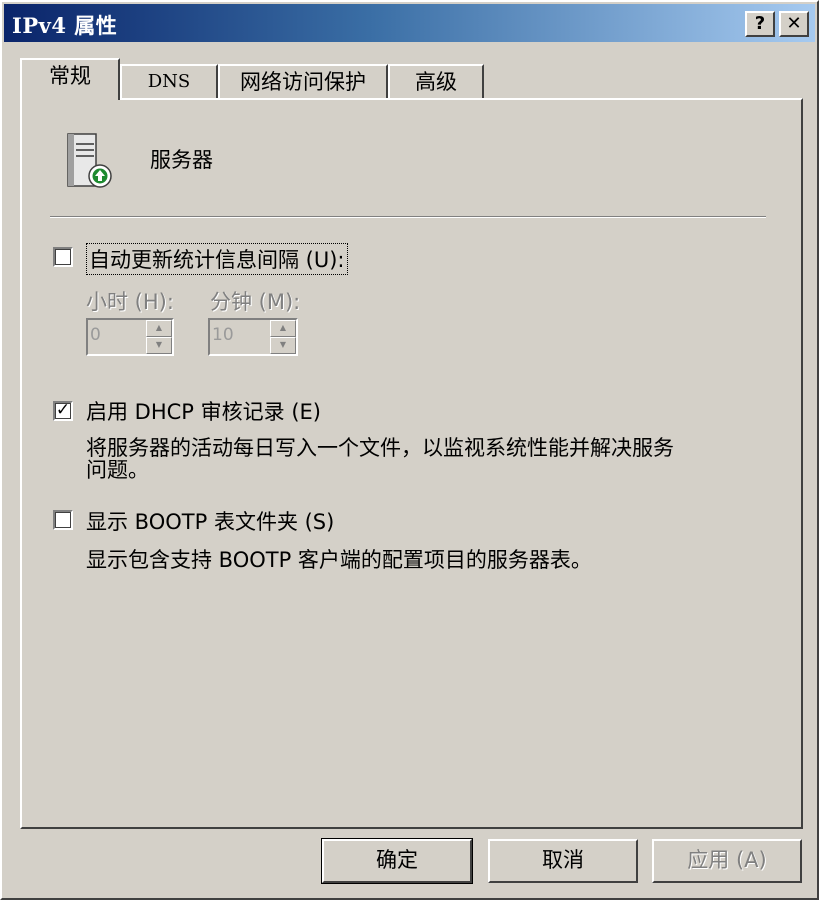 The height and width of the screenshot is (900, 819). What do you see at coordinates (169, 82) in the screenshot?
I see `tab-dns: DNS` at bounding box center [169, 82].